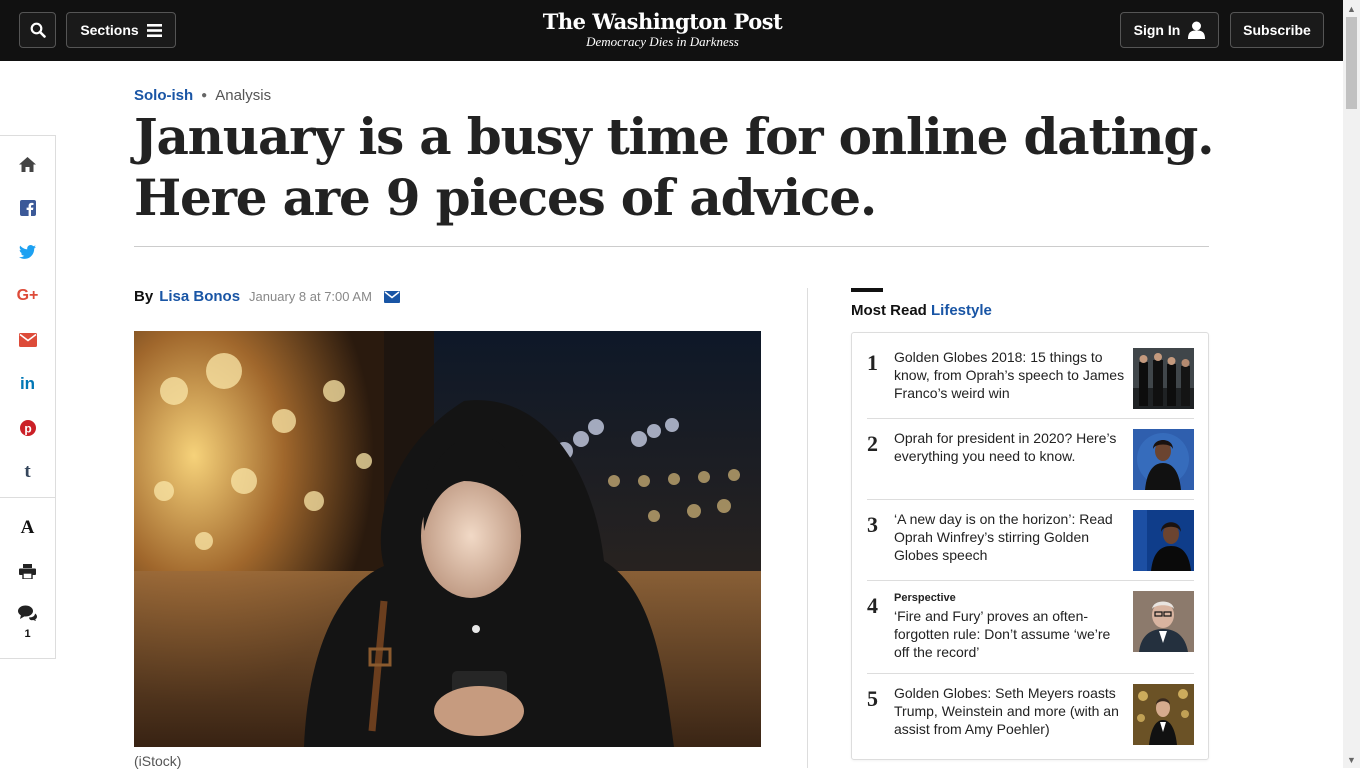 This screenshot has width=1360, height=769. Describe the element at coordinates (109, 30) in the screenshot. I see `sections-label: Sections` at that location.